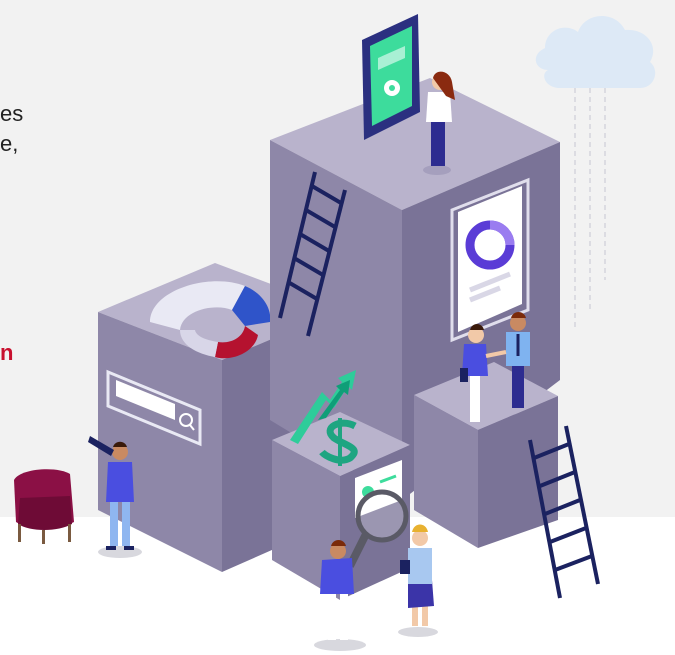  Describe the element at coordinates (111, 493) in the screenshot. I see `telescope-man-icon` at that location.